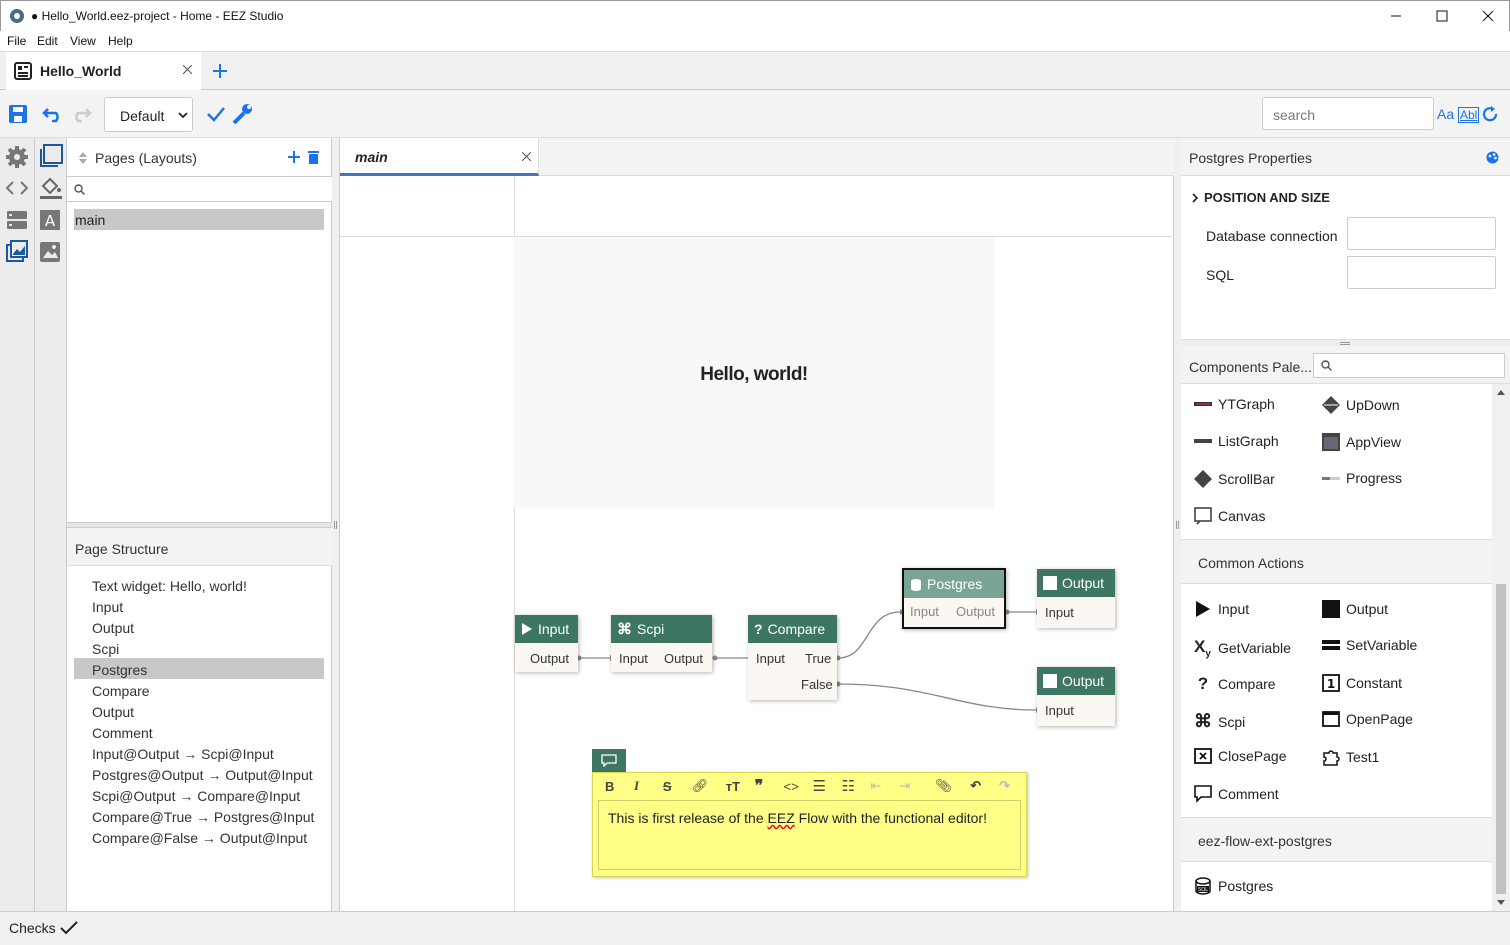 The image size is (1510, 945). I want to click on palette-action-postgres: SQL Postgres, so click(1233, 886).